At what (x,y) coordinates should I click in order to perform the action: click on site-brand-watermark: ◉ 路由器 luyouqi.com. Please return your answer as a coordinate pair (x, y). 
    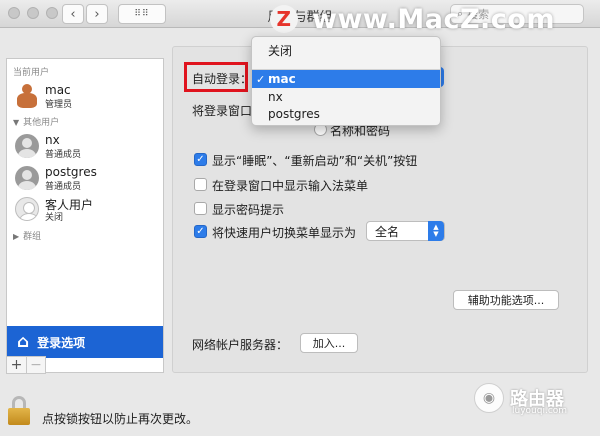
    Looking at the image, I should click on (534, 398).